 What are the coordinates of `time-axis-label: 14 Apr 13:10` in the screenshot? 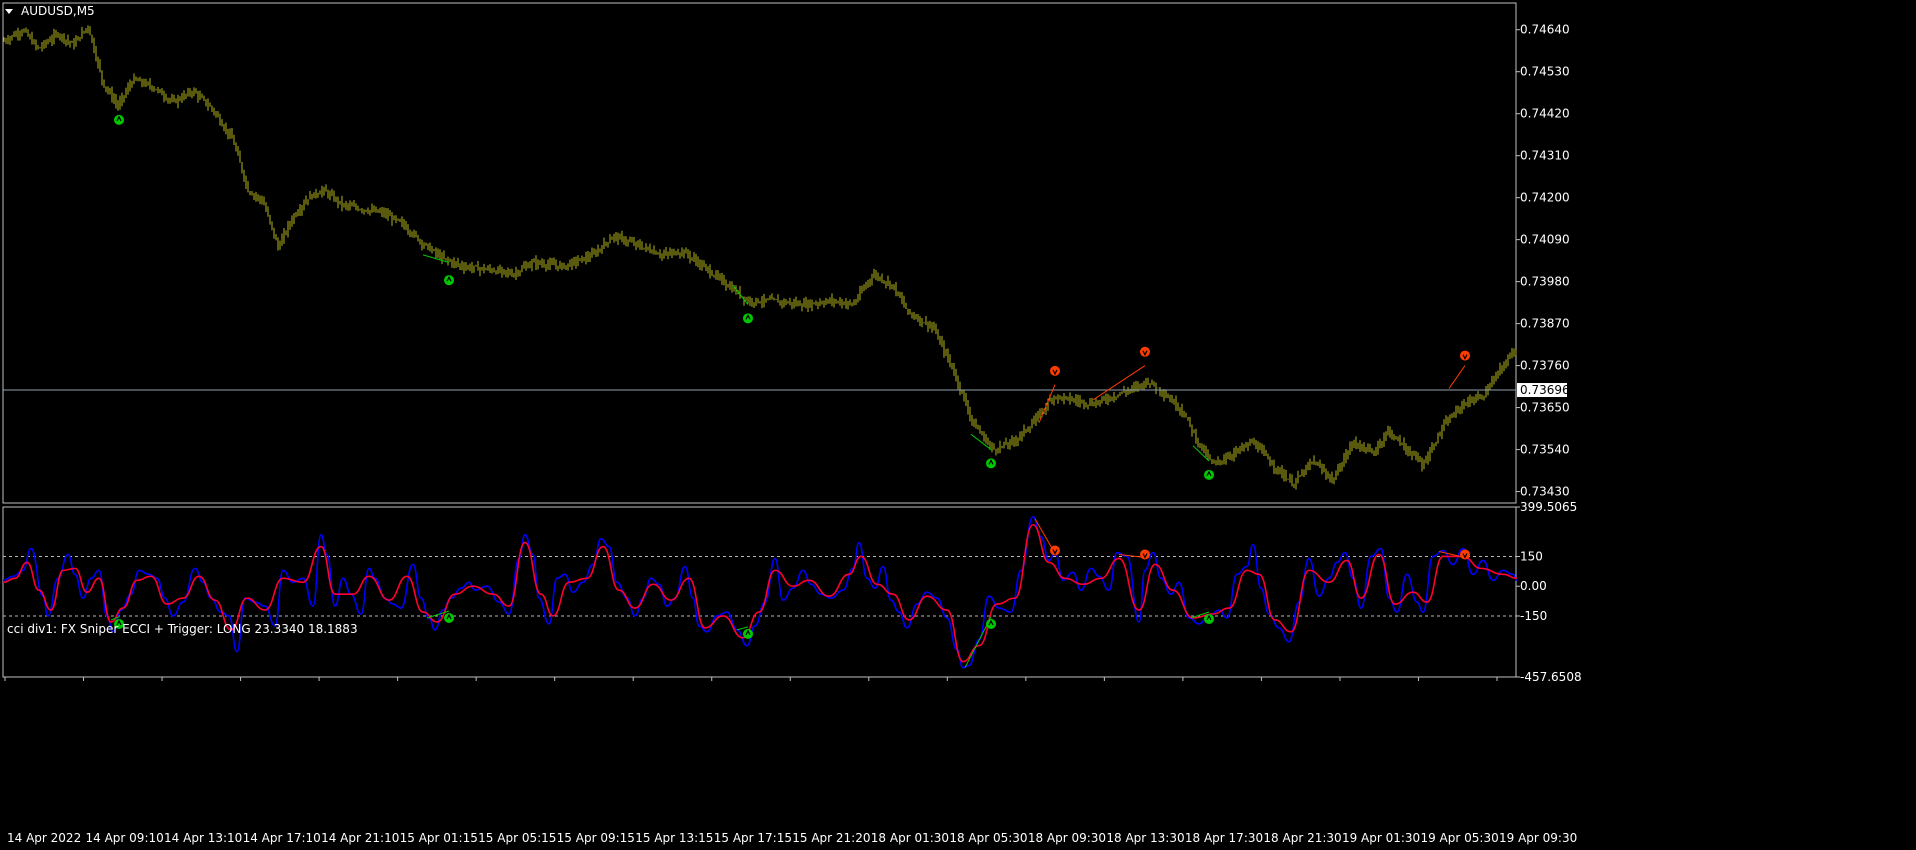 It's located at (203, 838).